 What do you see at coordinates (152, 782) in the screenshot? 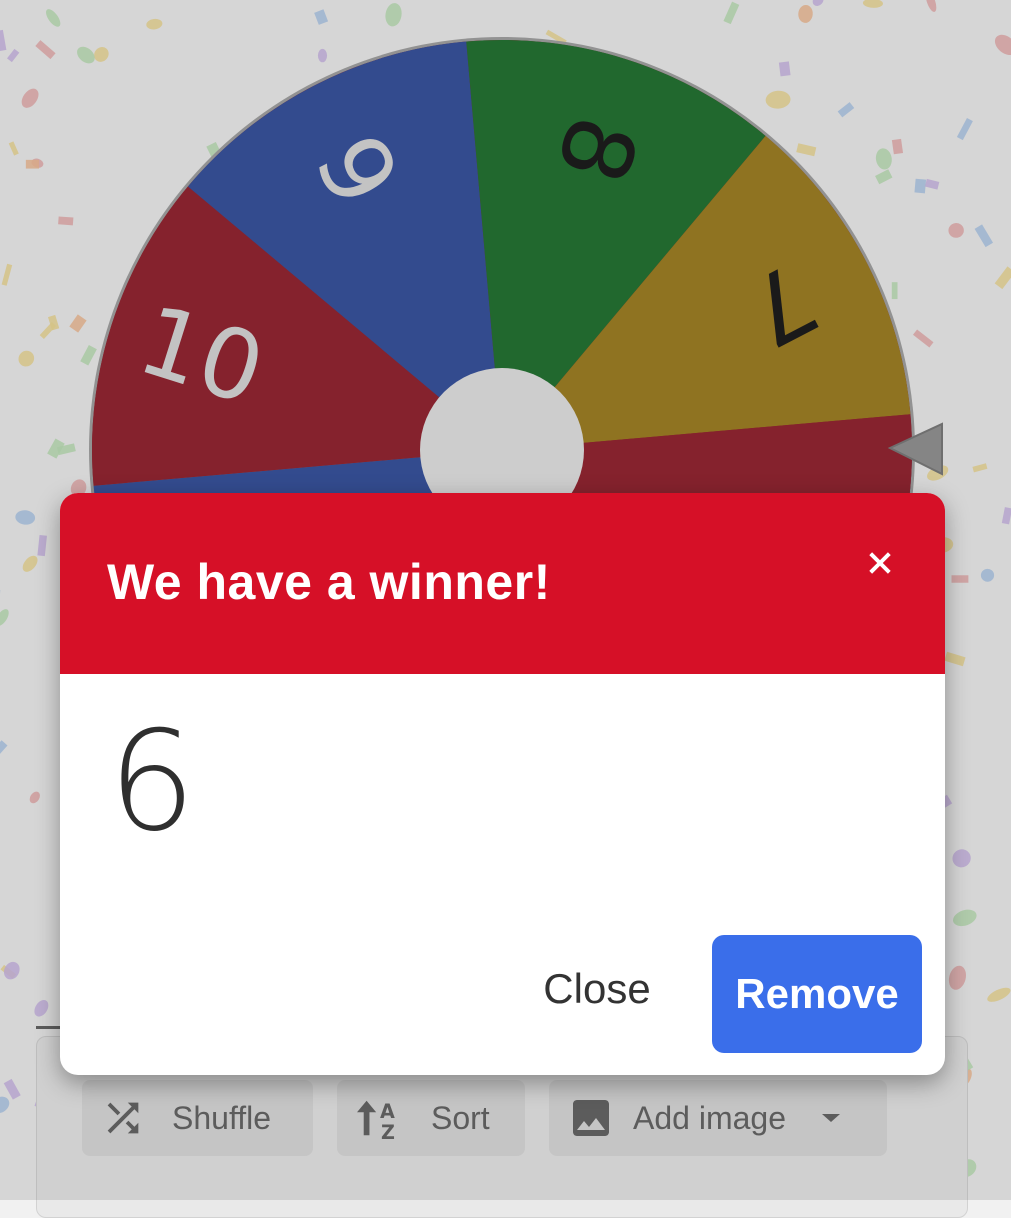
I see `winner-value: 6` at bounding box center [152, 782].